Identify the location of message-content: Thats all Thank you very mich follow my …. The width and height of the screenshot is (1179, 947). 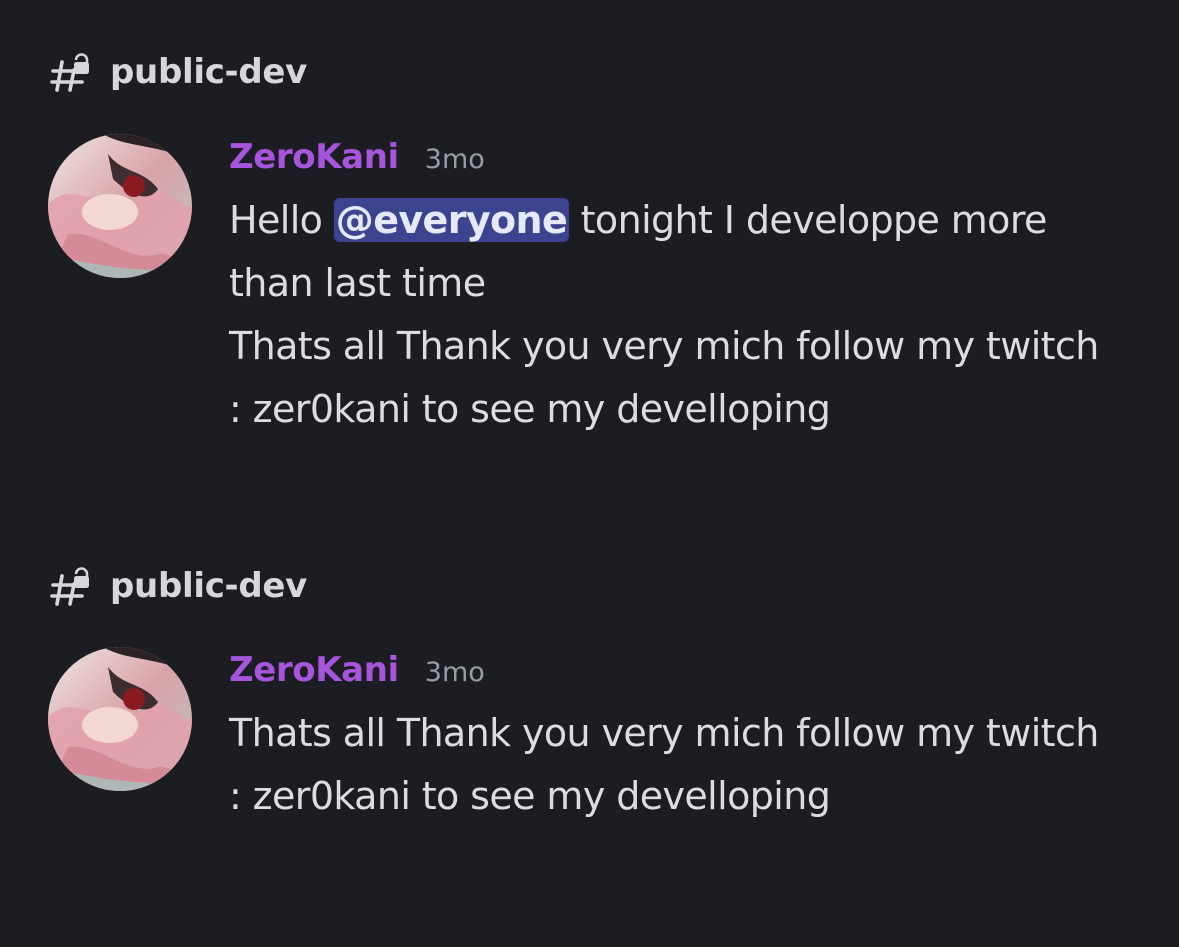
(669, 765).